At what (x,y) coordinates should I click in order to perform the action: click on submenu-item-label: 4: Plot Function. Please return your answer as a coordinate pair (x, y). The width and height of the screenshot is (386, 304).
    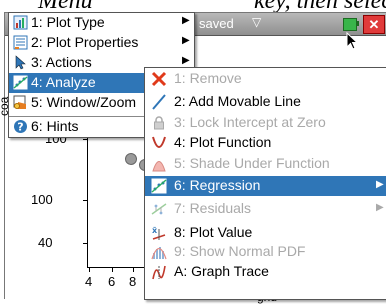
    Looking at the image, I should click on (223, 142).